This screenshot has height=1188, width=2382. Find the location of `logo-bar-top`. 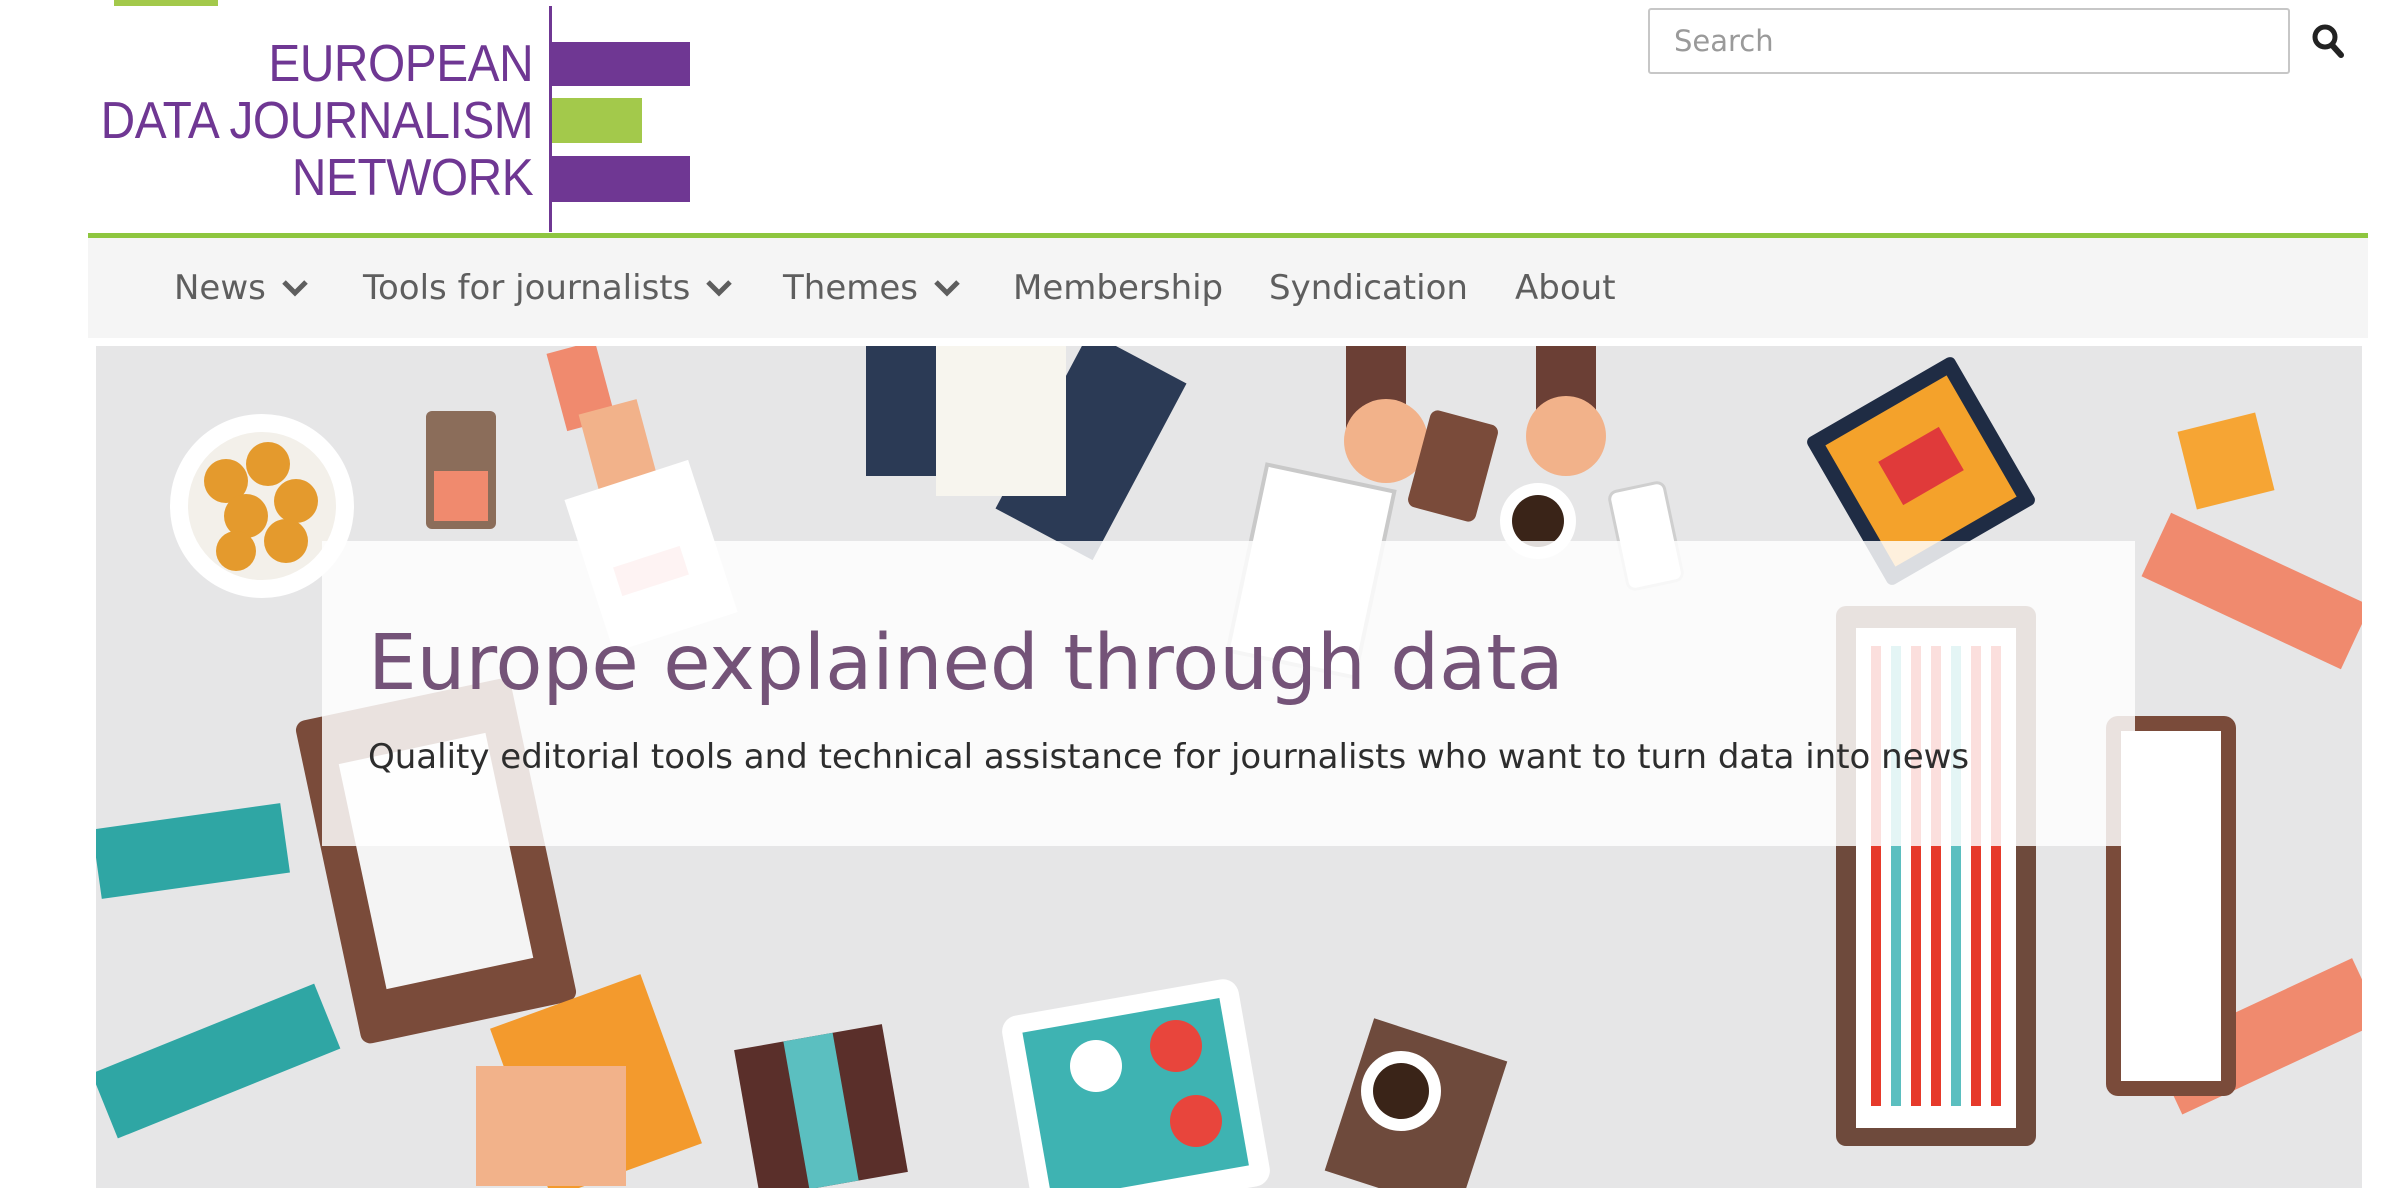

logo-bar-top is located at coordinates (621, 64).